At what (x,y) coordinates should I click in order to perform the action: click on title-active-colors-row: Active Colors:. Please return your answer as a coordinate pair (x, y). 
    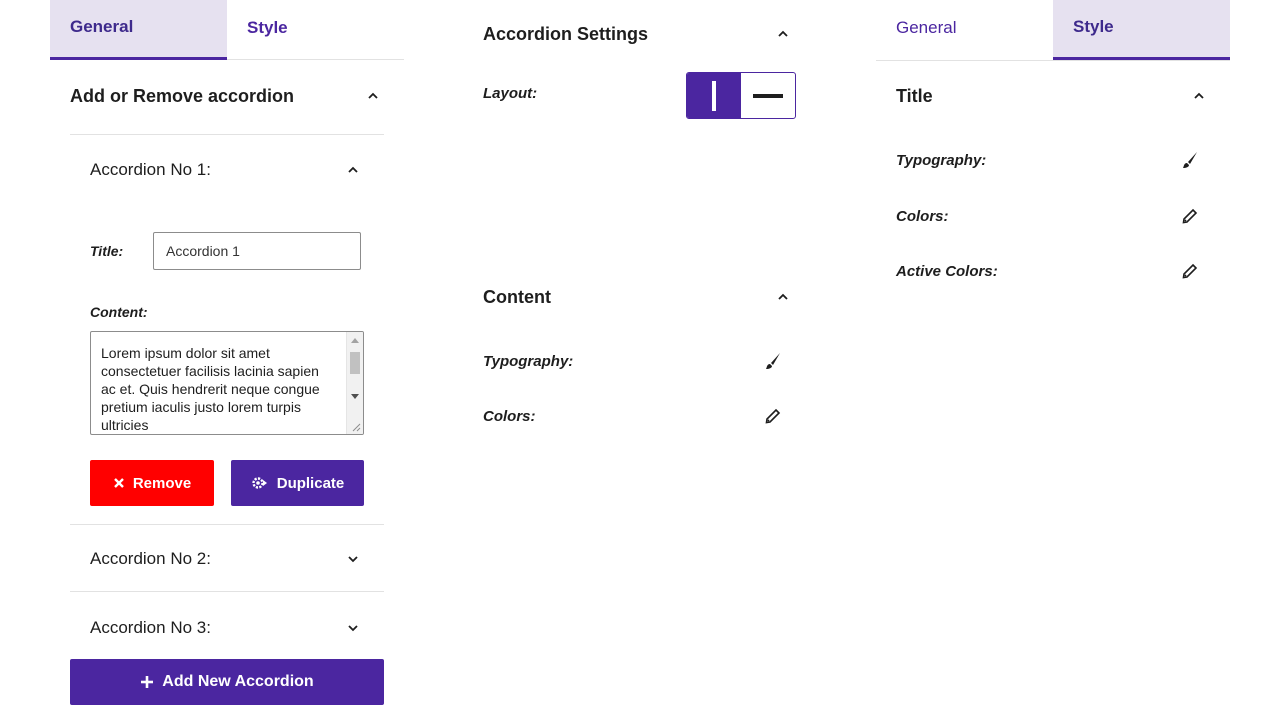
    Looking at the image, I should click on (1048, 271).